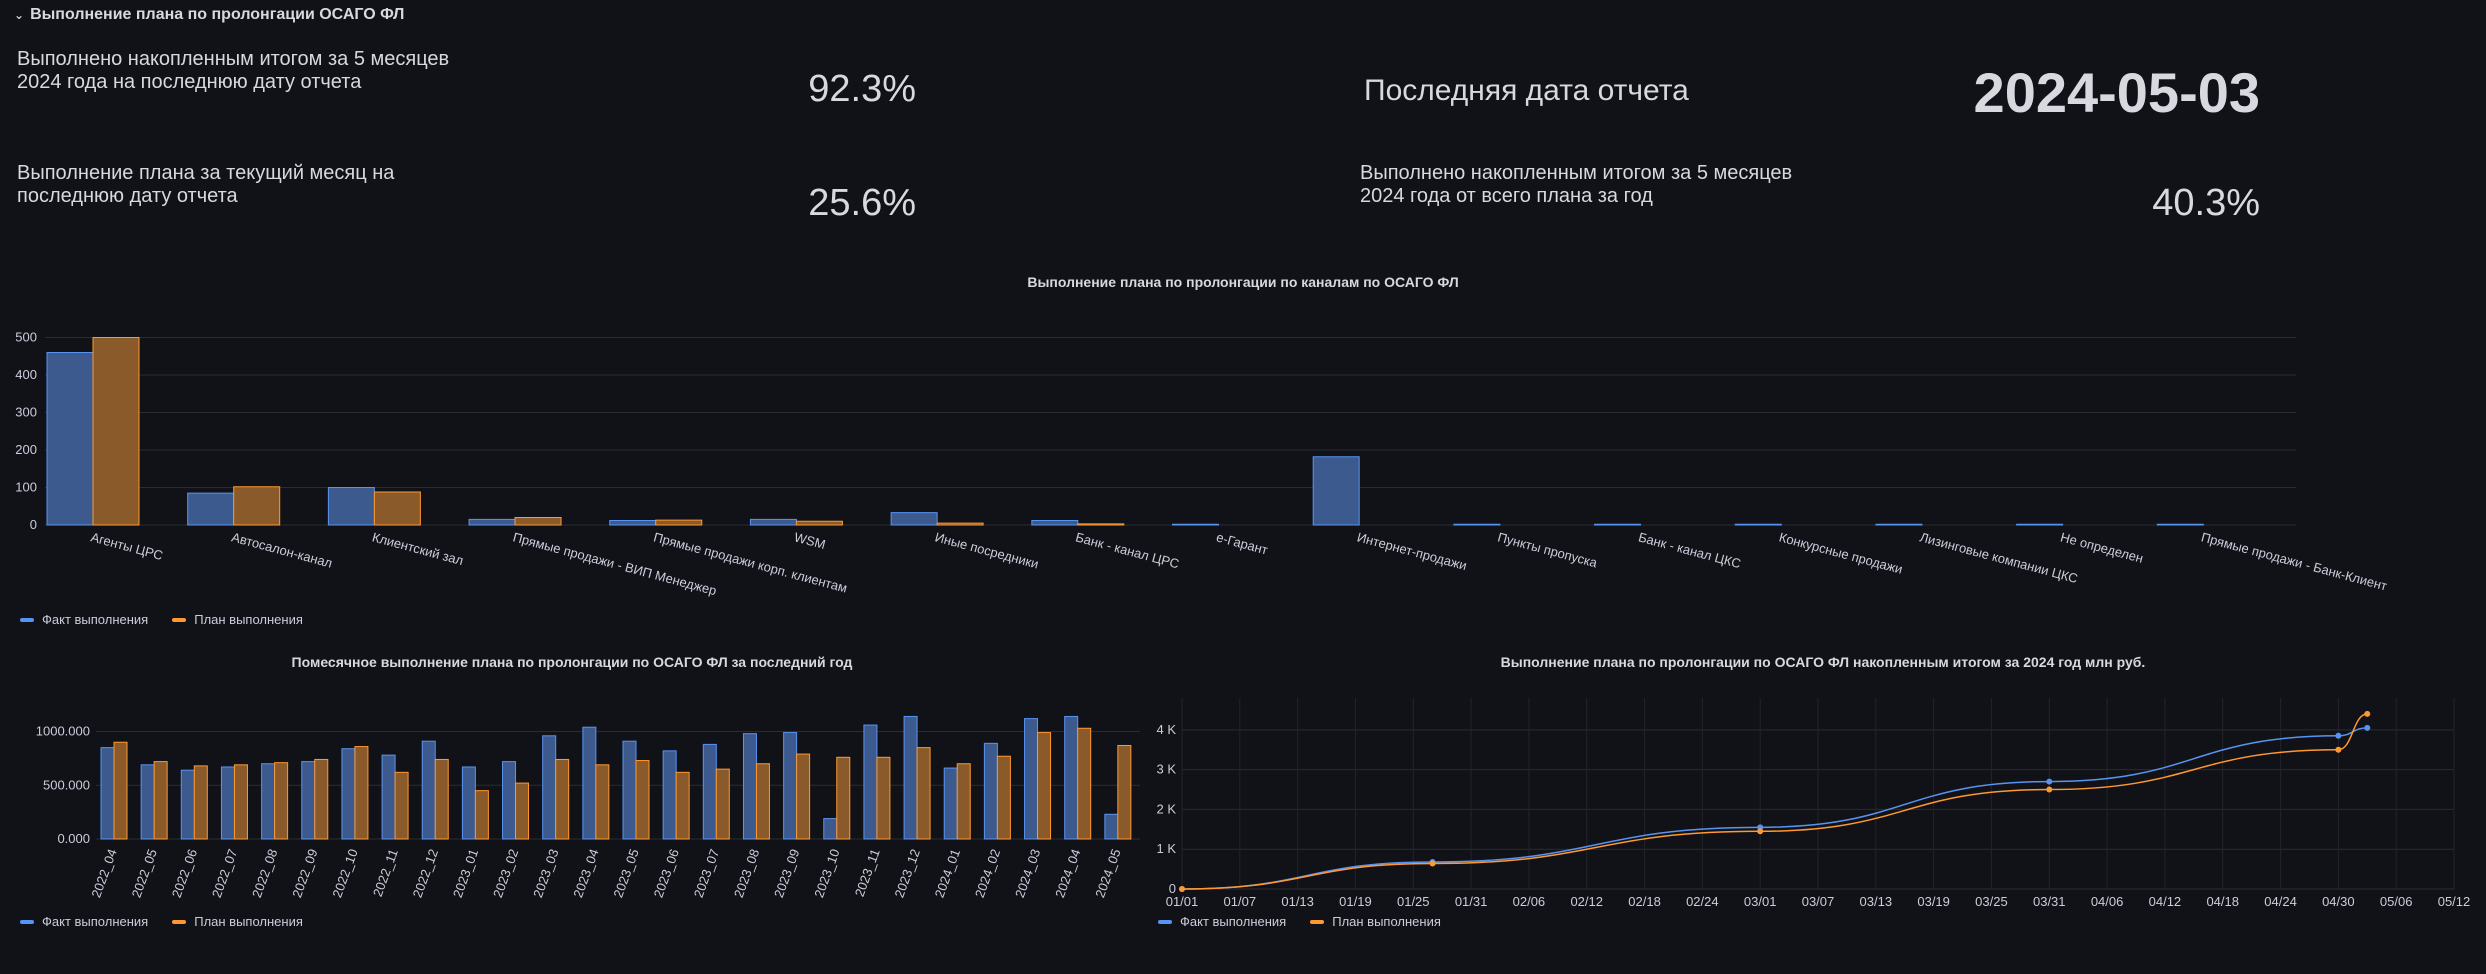 The width and height of the screenshot is (2486, 974). What do you see at coordinates (1182, 901) in the screenshot?
I see `x-tick-label: 01/01` at bounding box center [1182, 901].